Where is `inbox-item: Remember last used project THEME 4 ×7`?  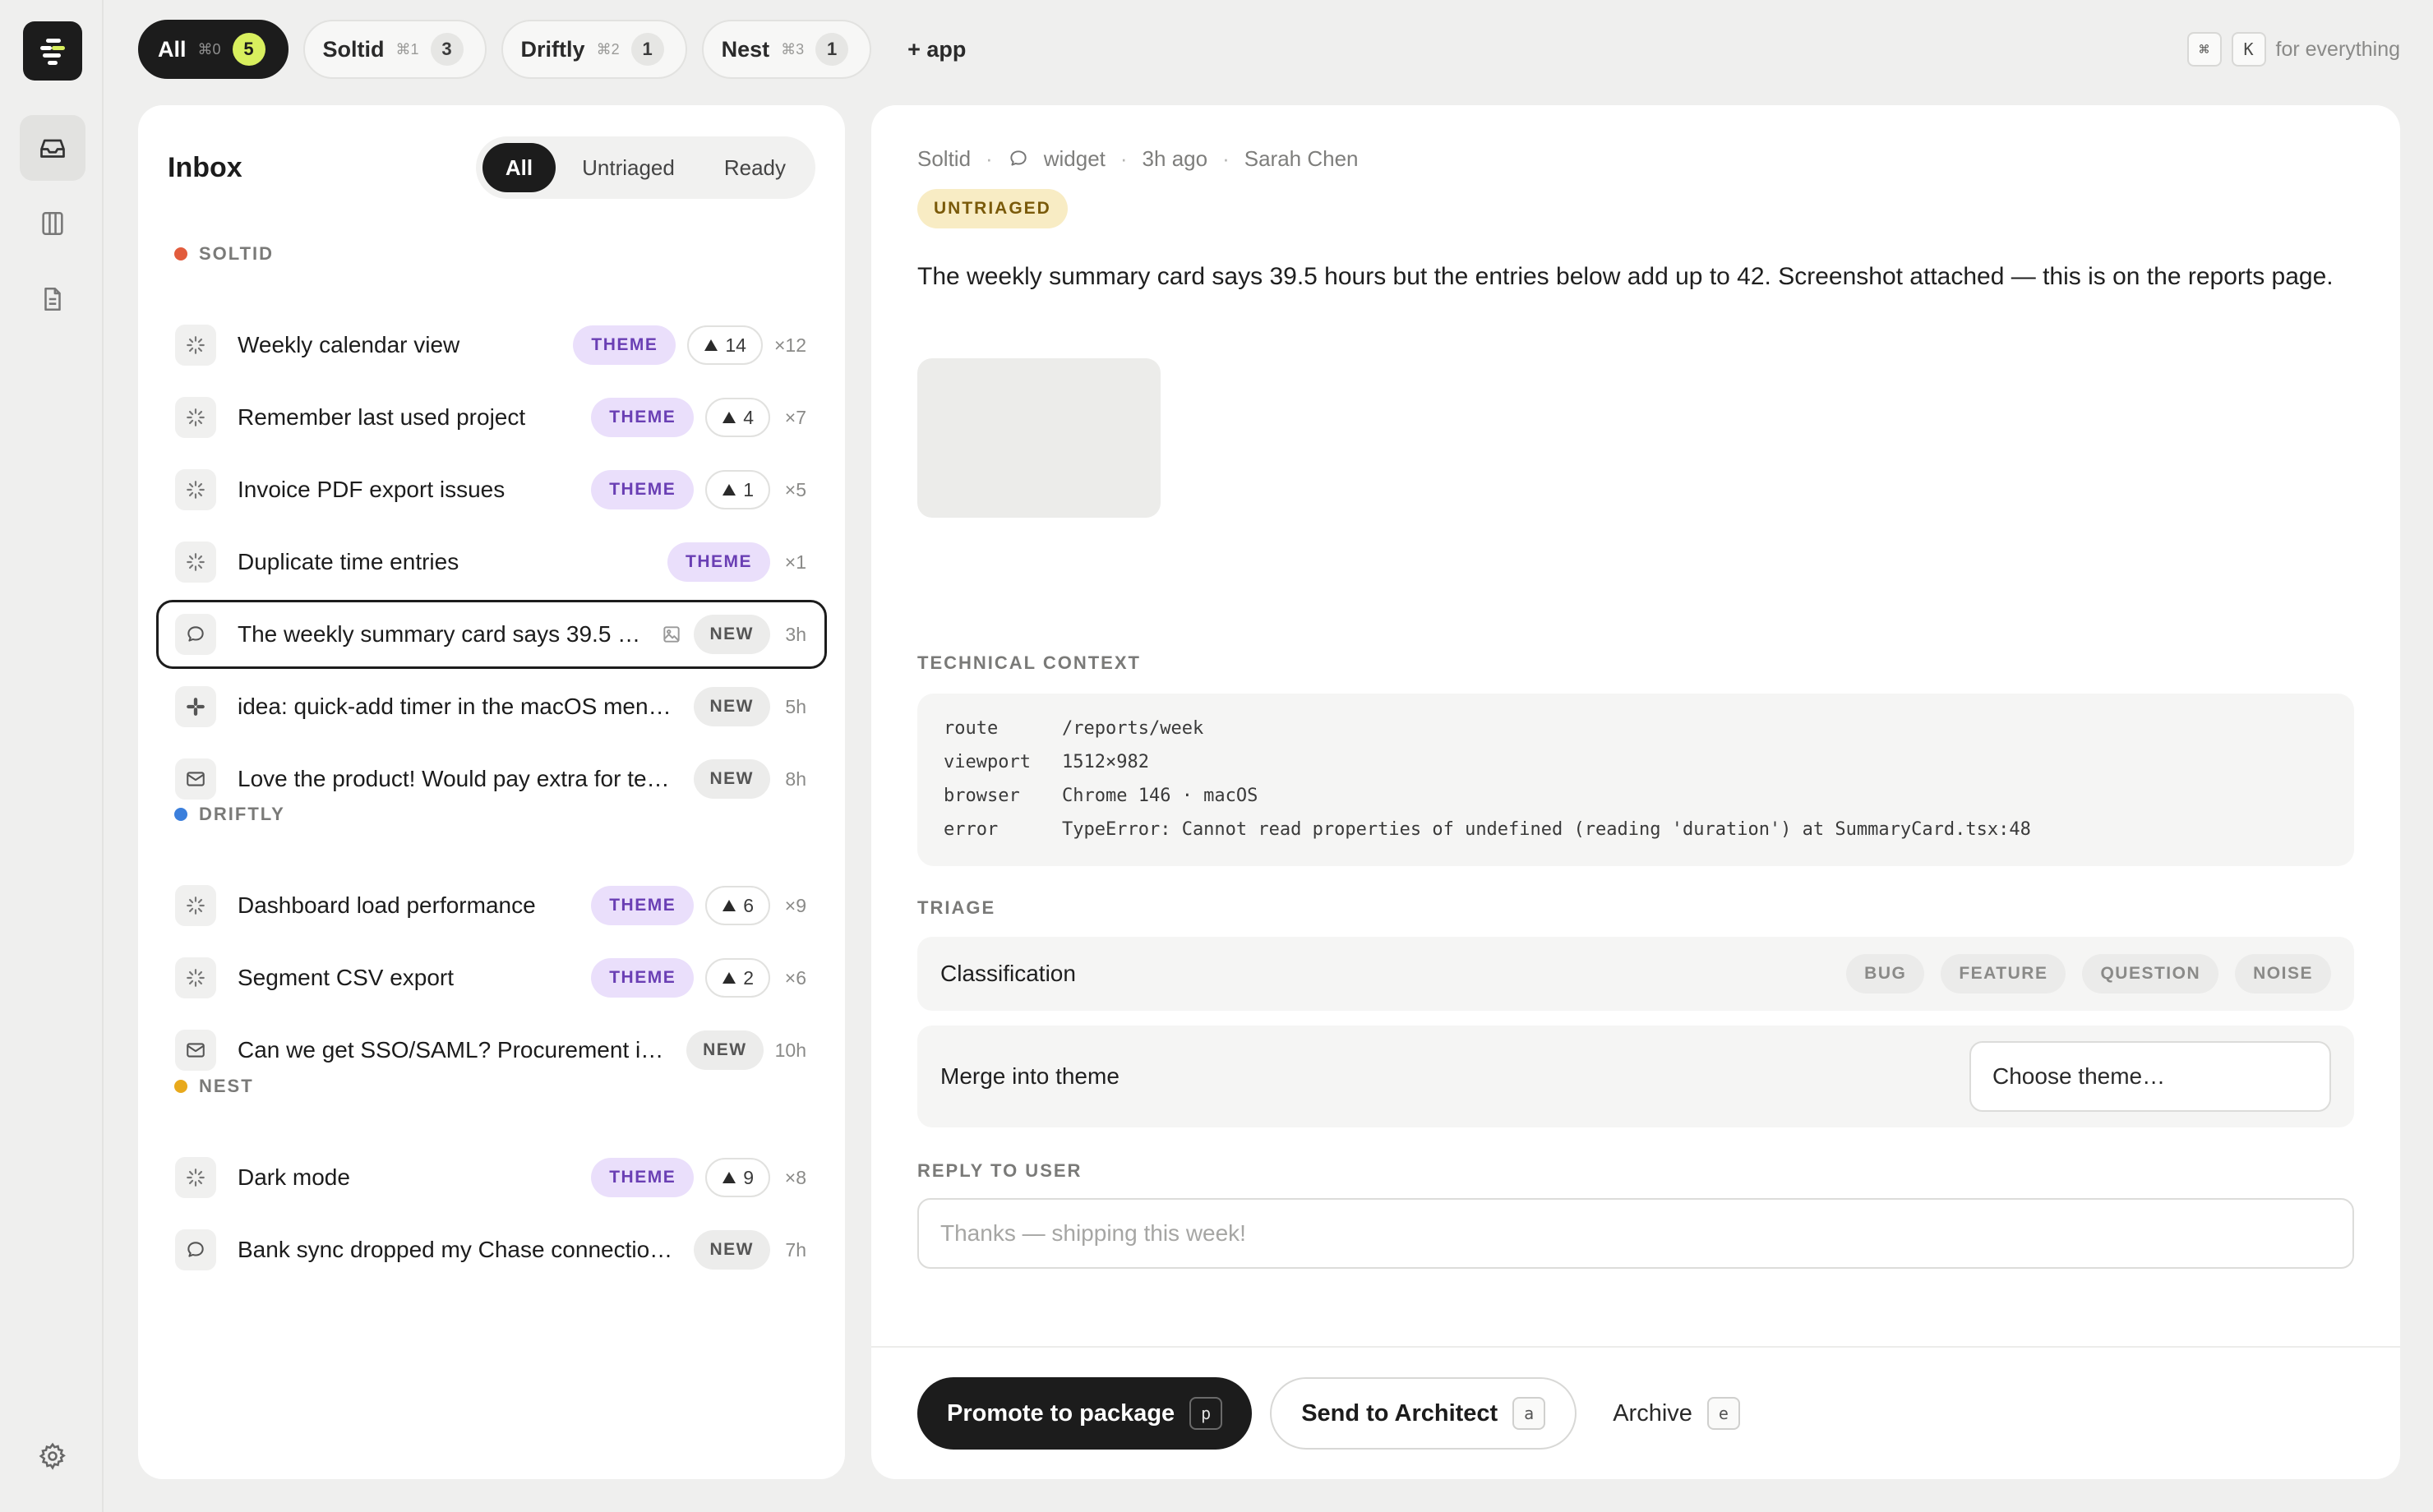
inbox-item: Remember last used project THEME 4 ×7 is located at coordinates (491, 418).